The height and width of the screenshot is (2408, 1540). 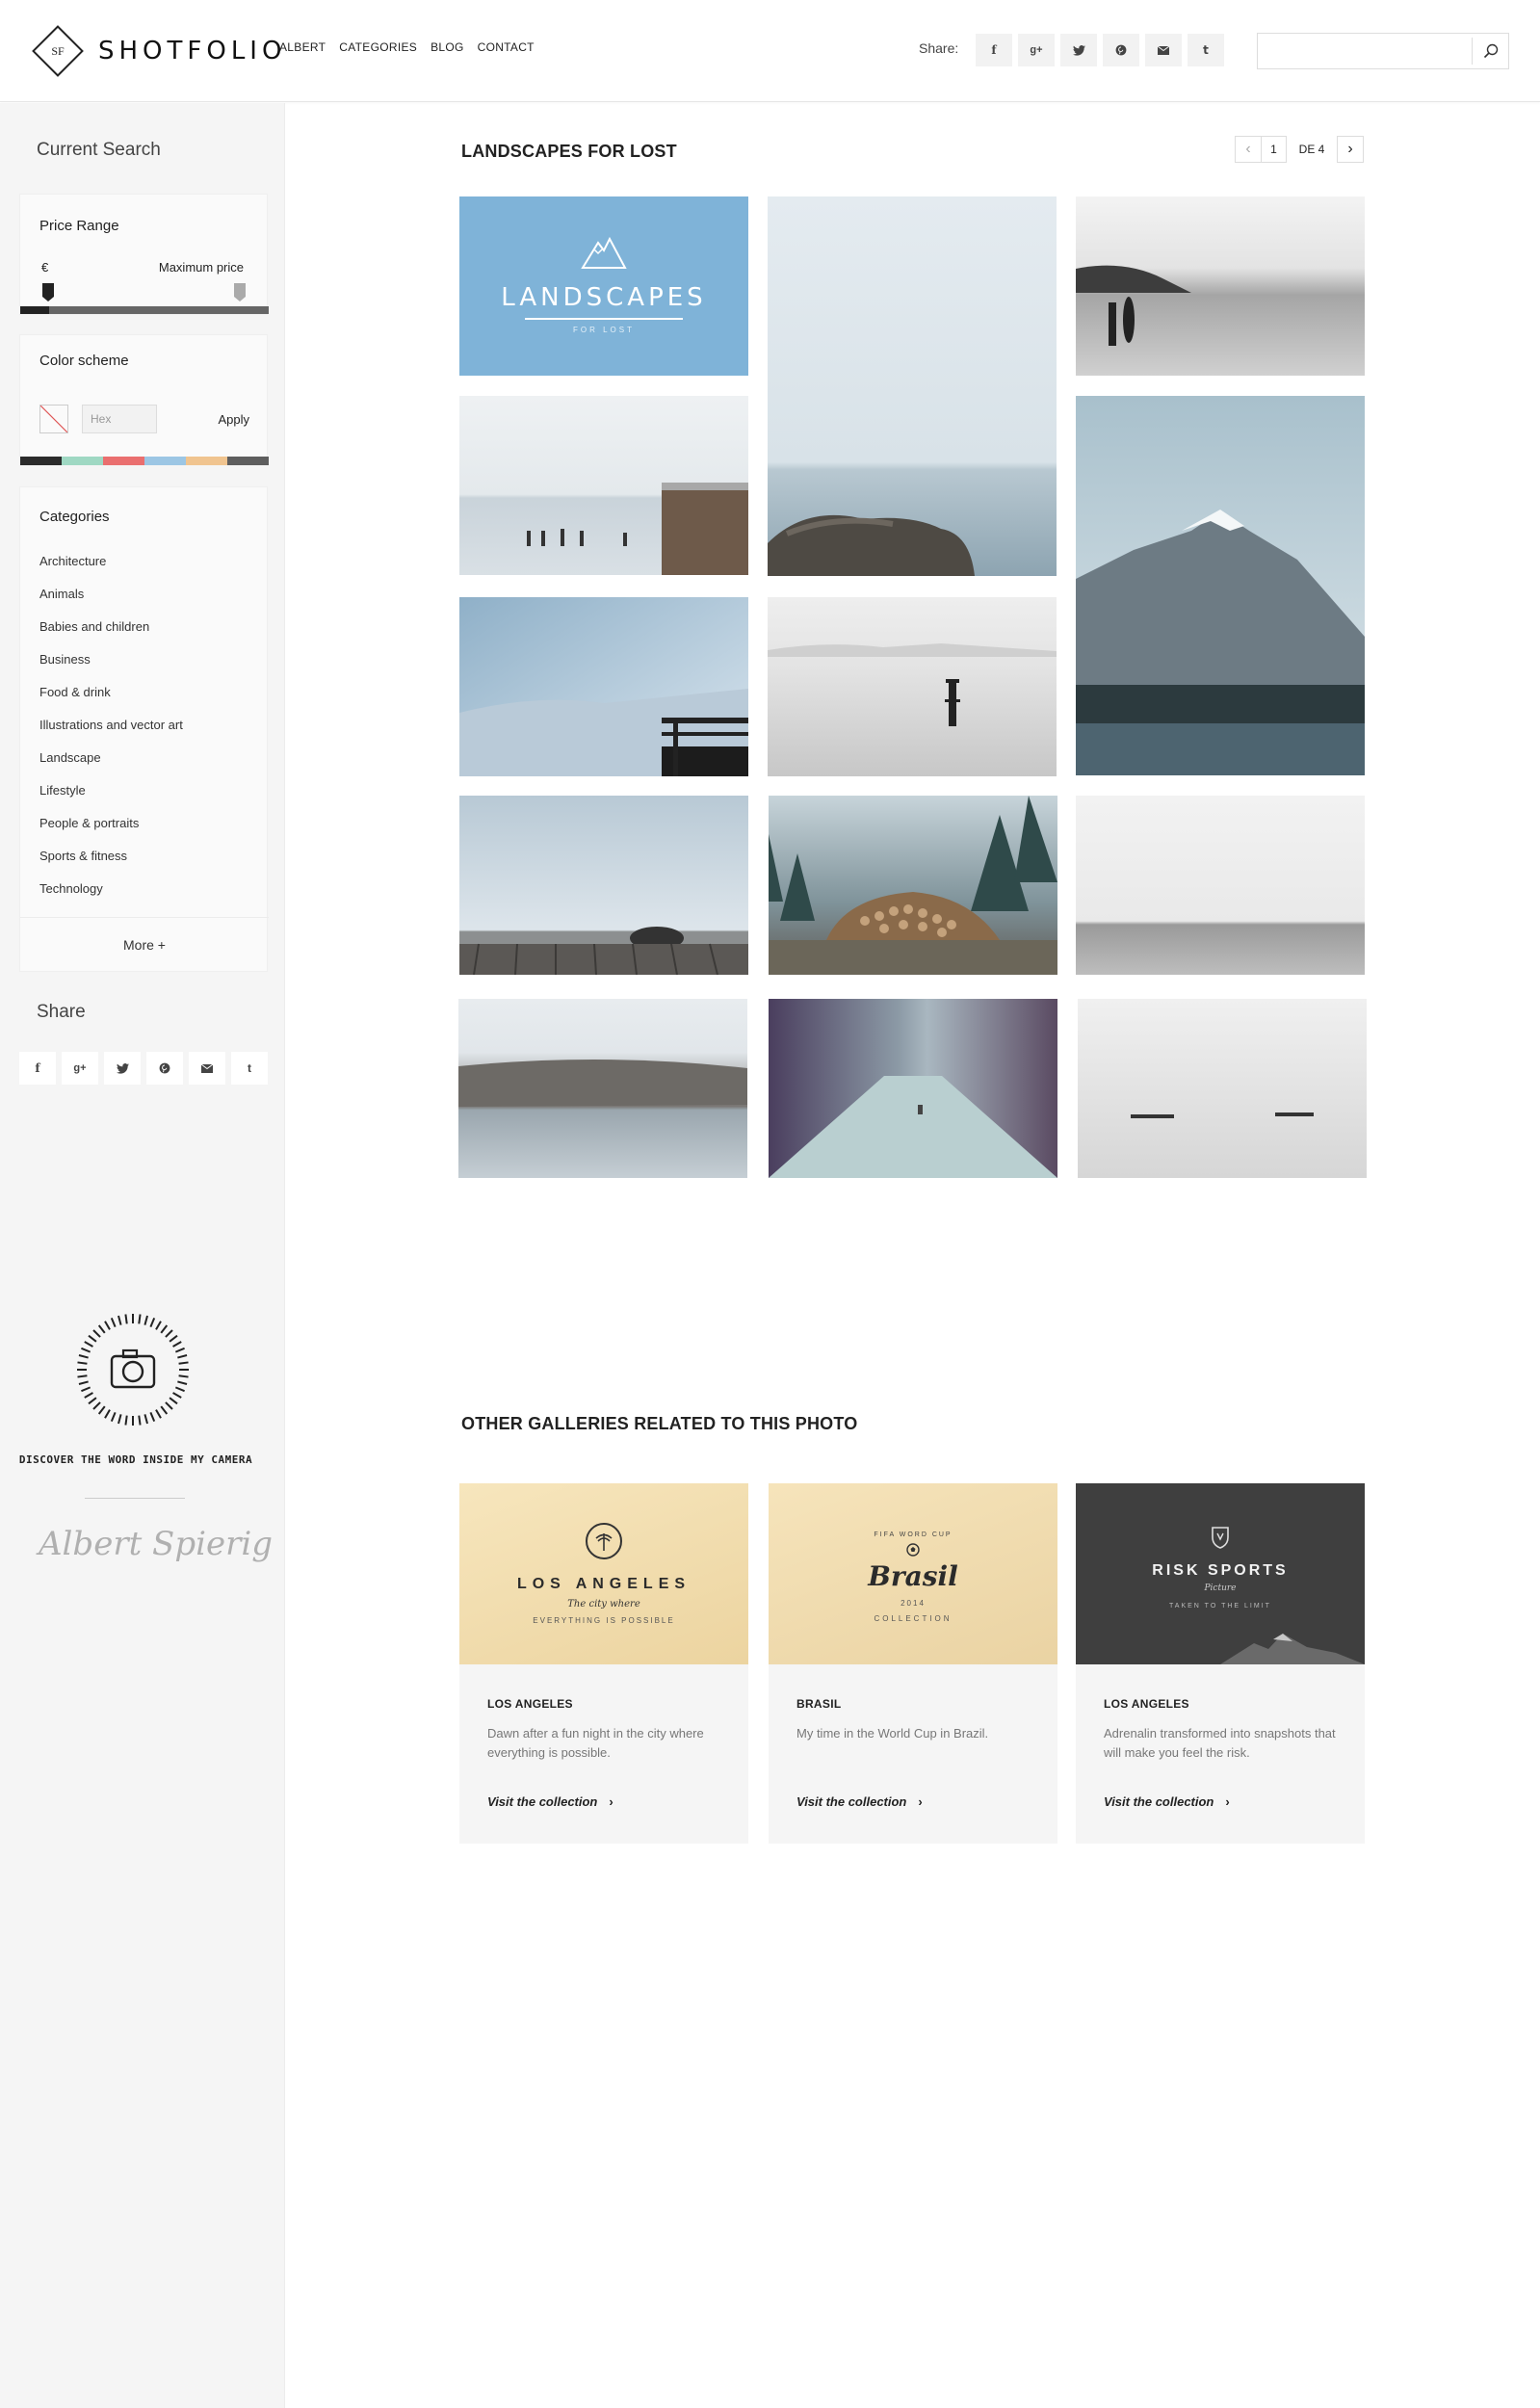 I want to click on los-angeles-badge-title: LOS ANGELES, so click(x=604, y=1584).